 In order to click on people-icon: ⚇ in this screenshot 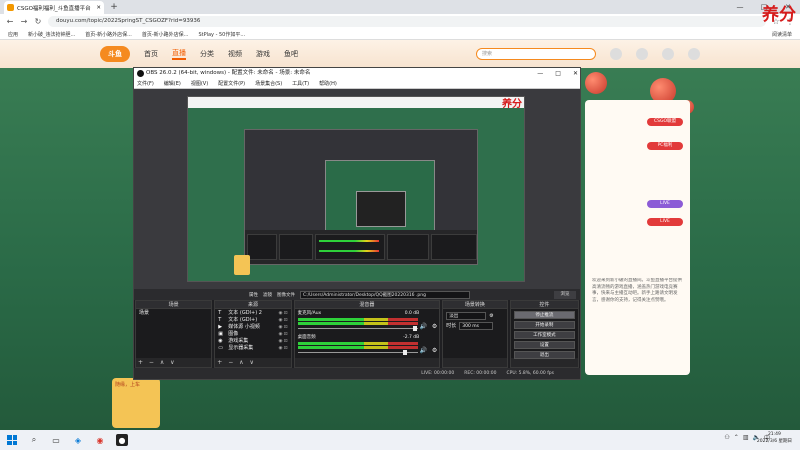, I will do `click(726, 437)`.